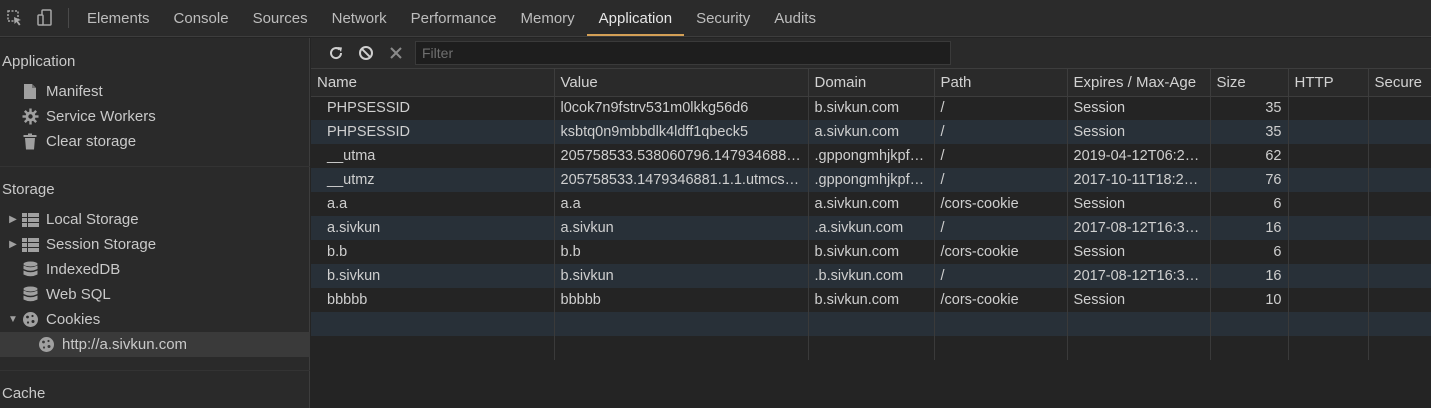 This screenshot has height=408, width=1431. Describe the element at coordinates (101, 116) in the screenshot. I see `sidebar-item-label: Service Workers` at that location.